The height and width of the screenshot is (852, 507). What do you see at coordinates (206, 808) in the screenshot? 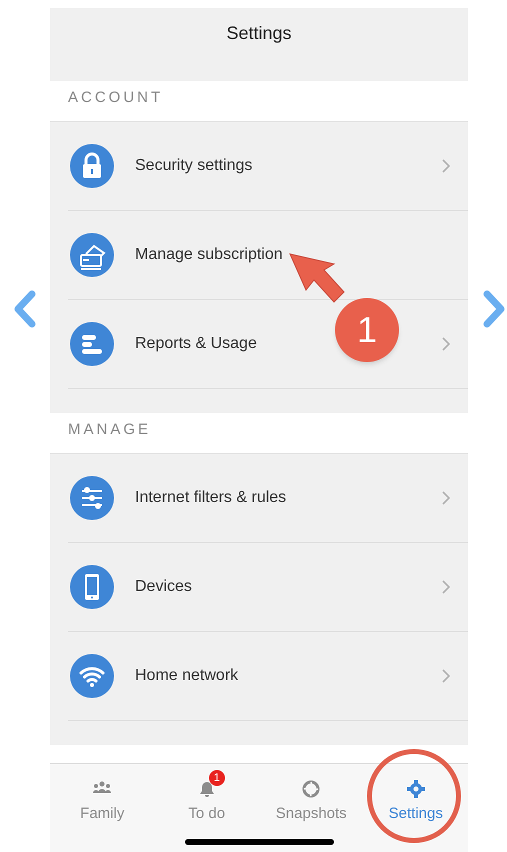
I see `tab: 1 To do` at bounding box center [206, 808].